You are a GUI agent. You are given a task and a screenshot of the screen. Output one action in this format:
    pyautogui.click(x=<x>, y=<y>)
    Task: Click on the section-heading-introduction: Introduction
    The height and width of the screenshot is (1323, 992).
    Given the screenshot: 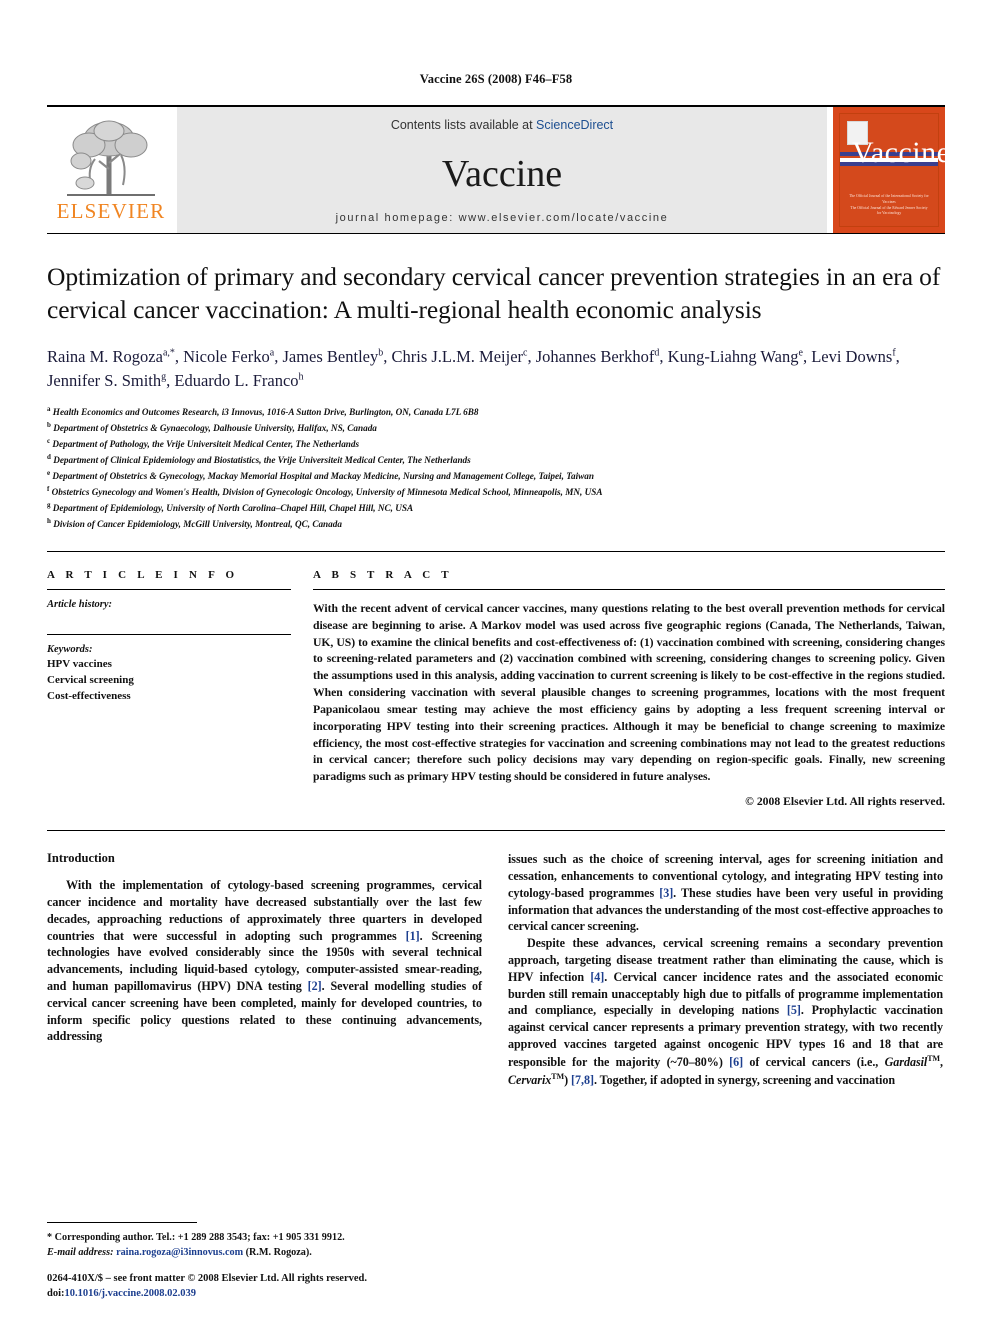 What is the action you would take?
    pyautogui.click(x=81, y=858)
    